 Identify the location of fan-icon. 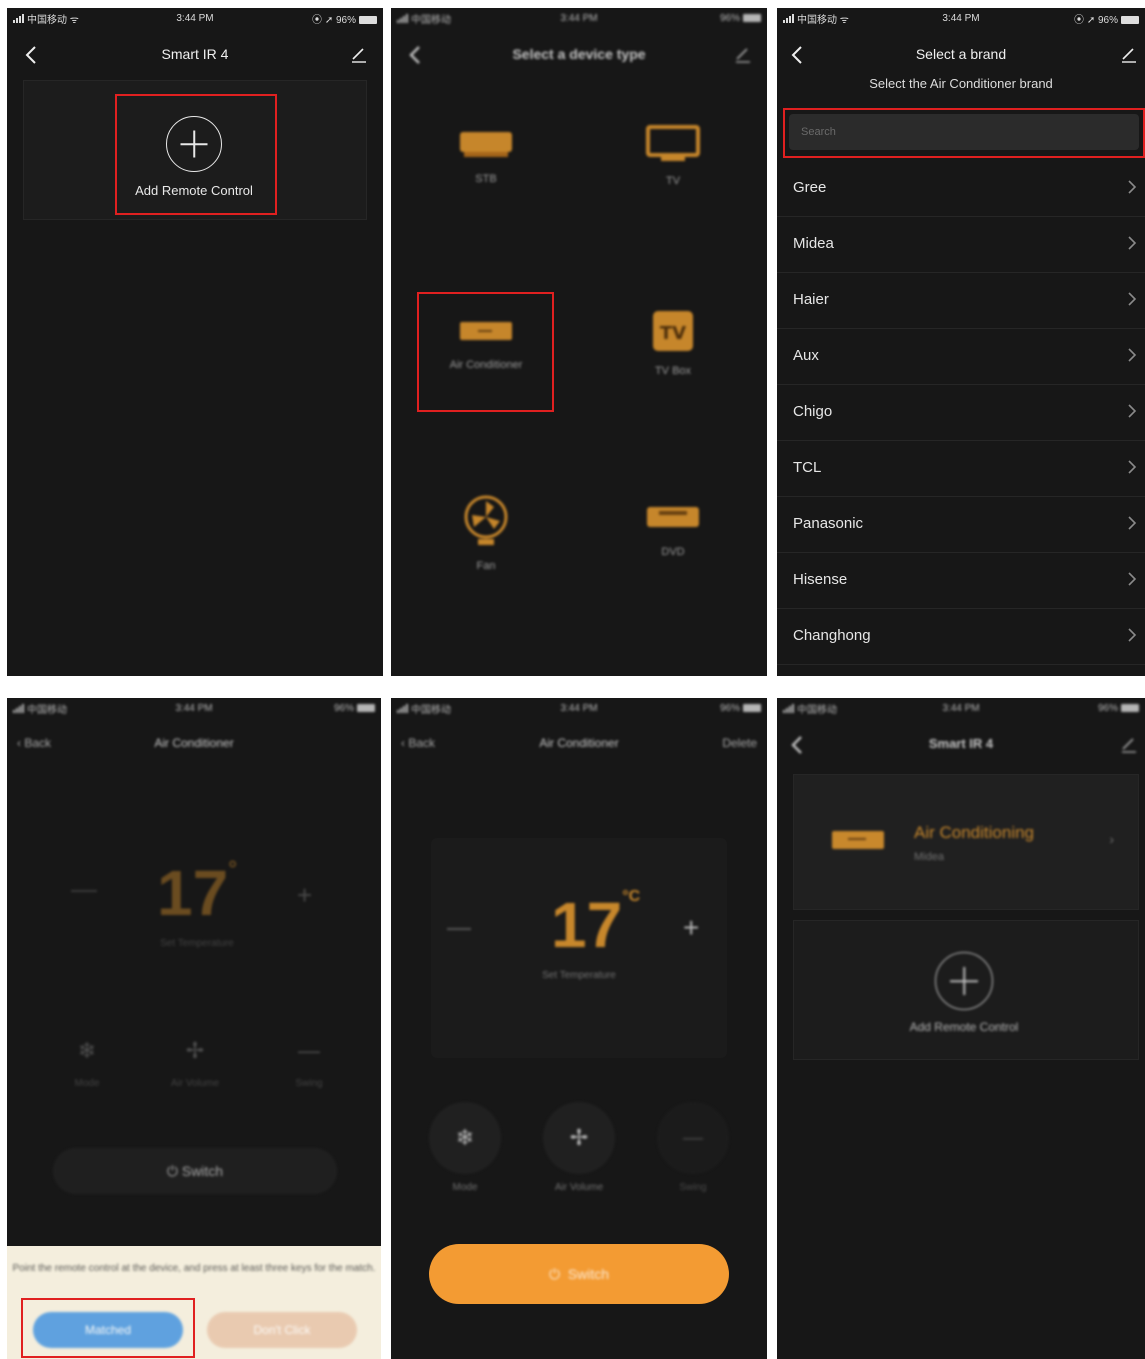
(486, 520).